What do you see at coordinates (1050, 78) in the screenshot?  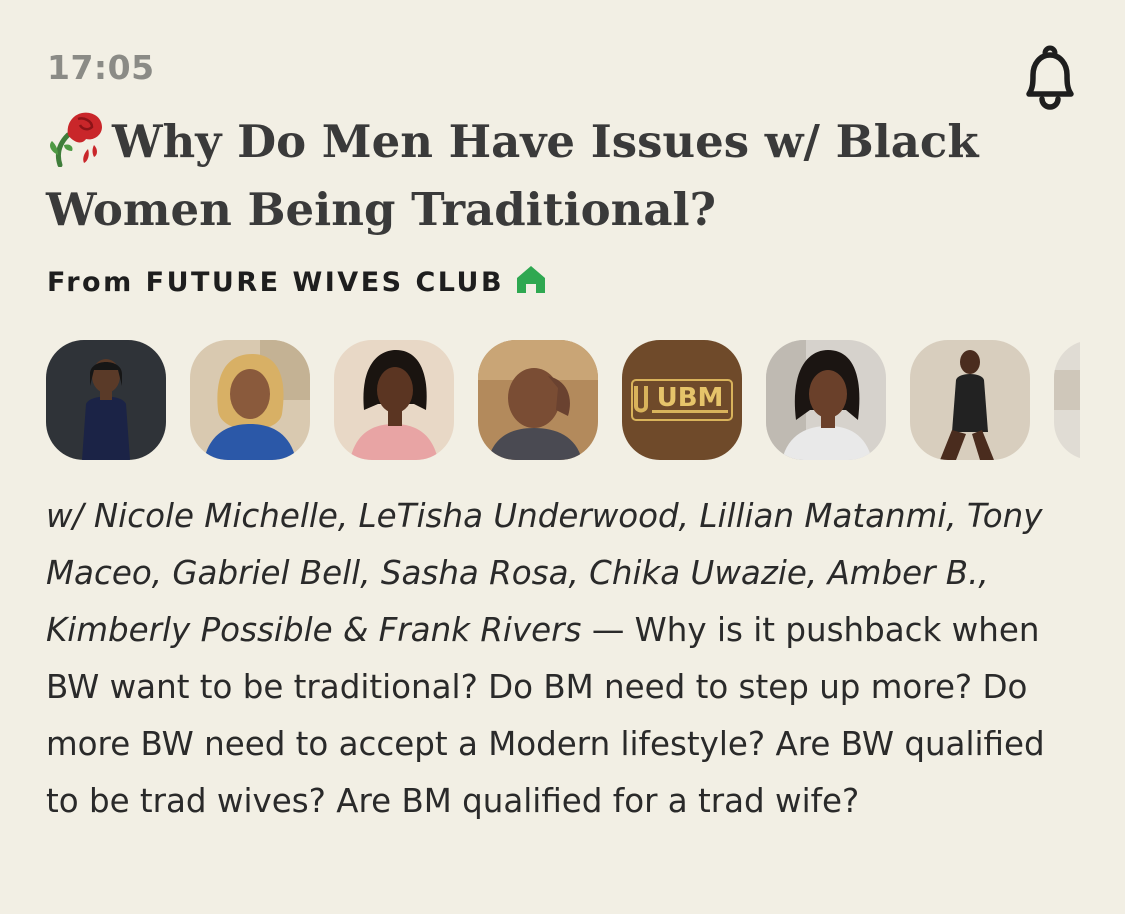 I see `bell-icon` at bounding box center [1050, 78].